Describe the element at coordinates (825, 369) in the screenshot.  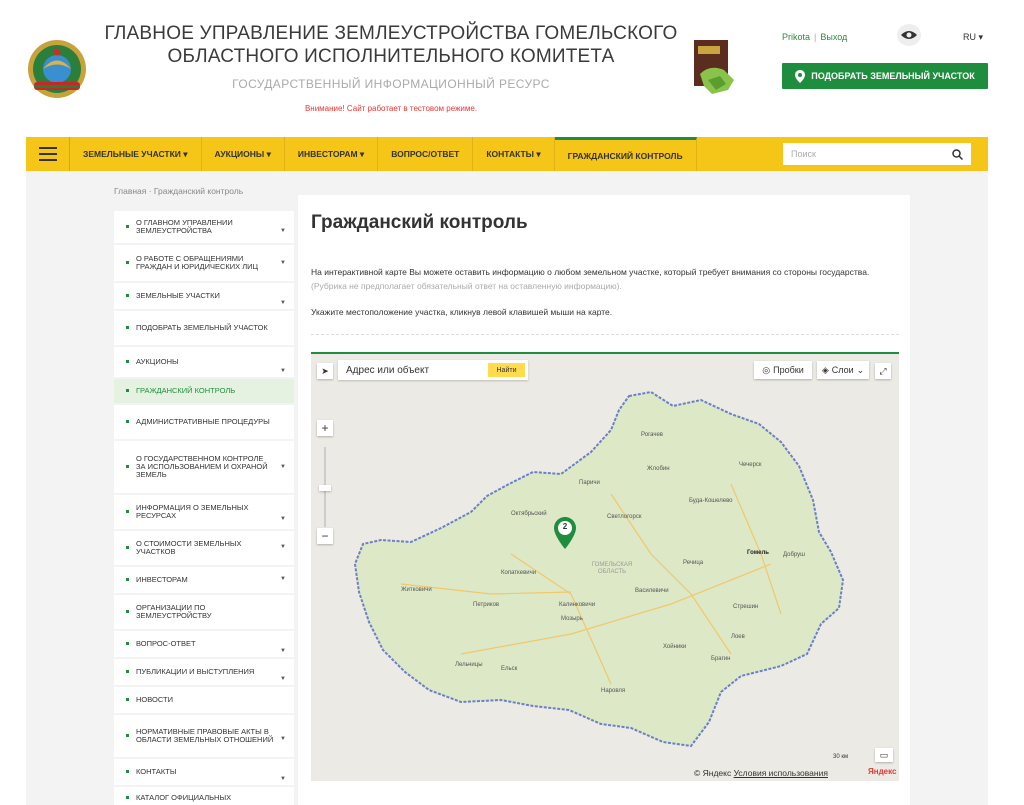
I see `layers-icon: ◈` at that location.